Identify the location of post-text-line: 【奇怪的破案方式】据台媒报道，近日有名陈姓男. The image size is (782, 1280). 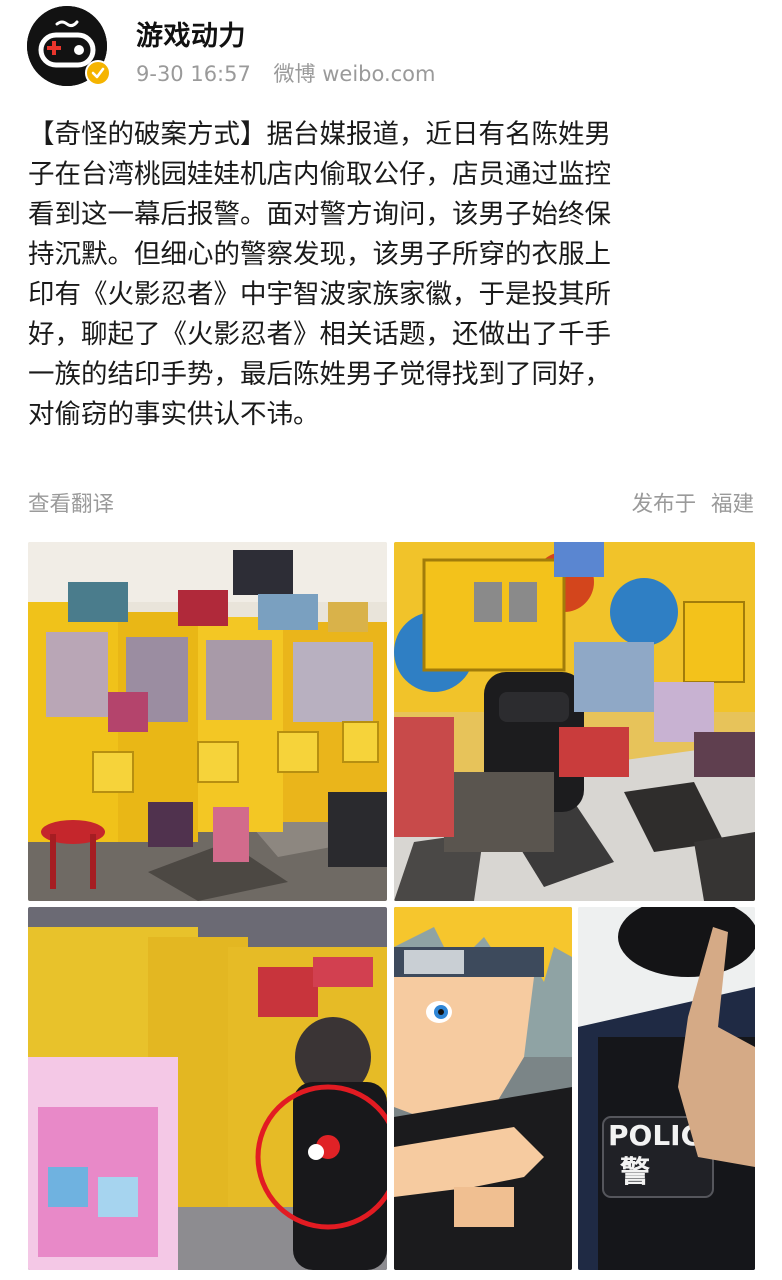
(319, 134).